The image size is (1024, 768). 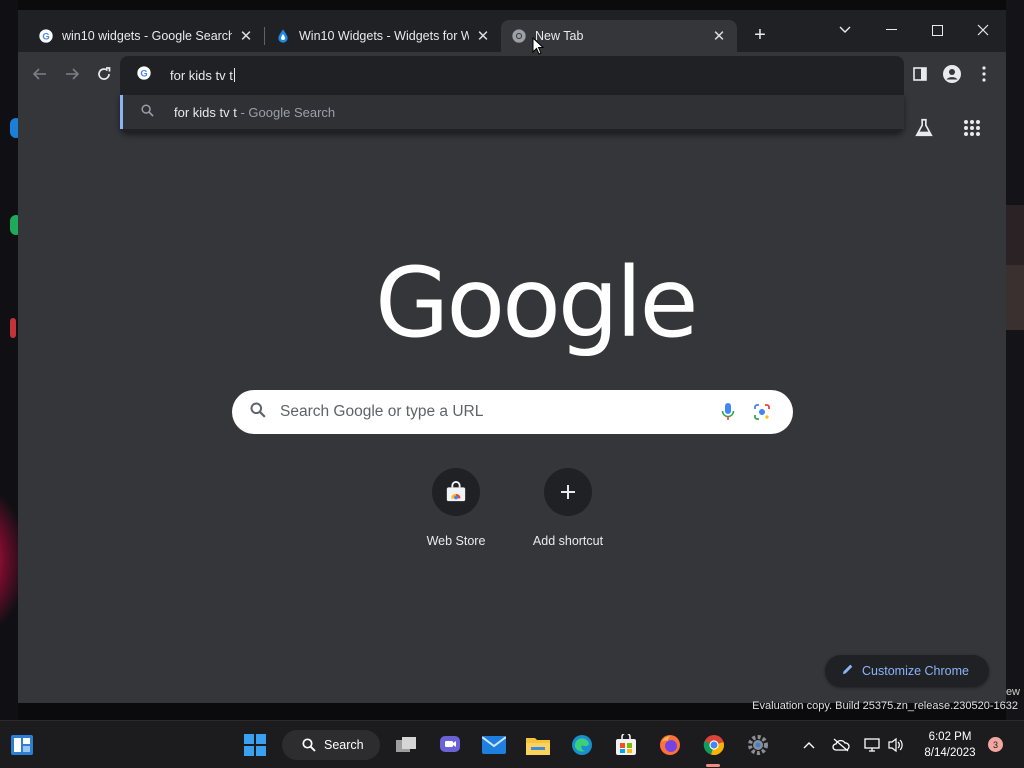 What do you see at coordinates (937, 30) in the screenshot?
I see `maximize-icon` at bounding box center [937, 30].